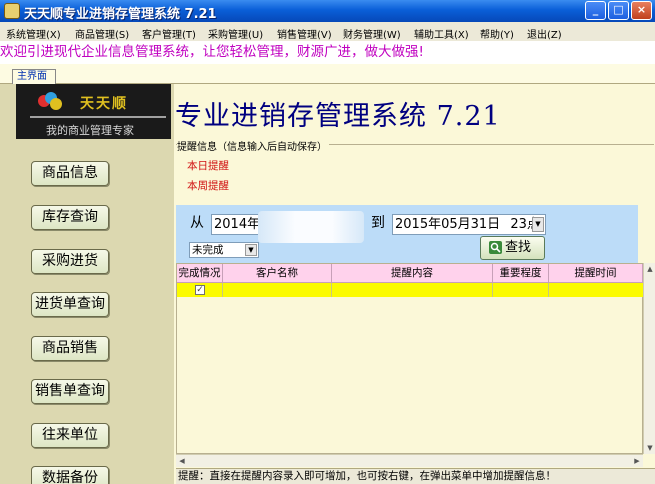  What do you see at coordinates (33, 33) in the screenshot?
I see `menu-system: 系统管理(X)` at bounding box center [33, 33].